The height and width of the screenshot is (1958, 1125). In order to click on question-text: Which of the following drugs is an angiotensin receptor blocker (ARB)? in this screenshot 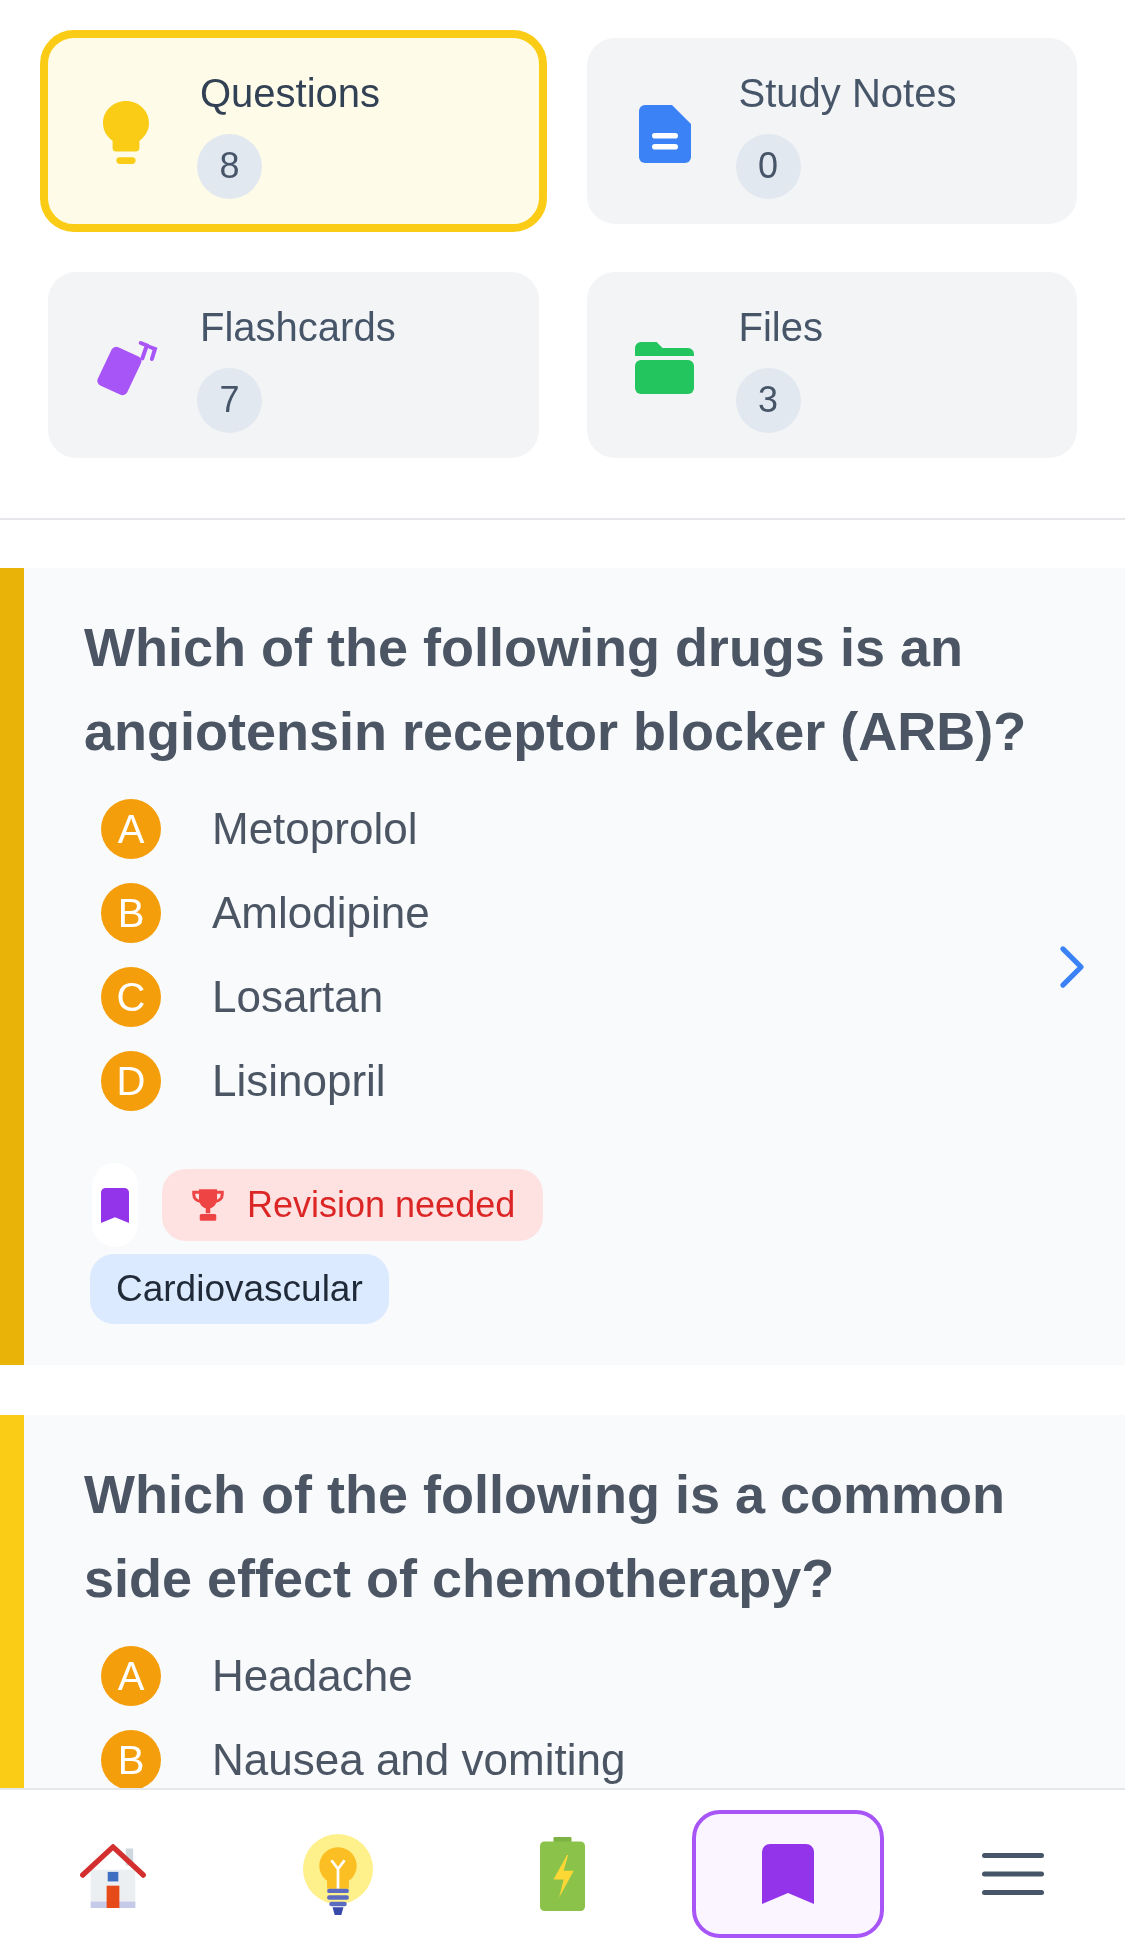, I will do `click(556, 689)`.